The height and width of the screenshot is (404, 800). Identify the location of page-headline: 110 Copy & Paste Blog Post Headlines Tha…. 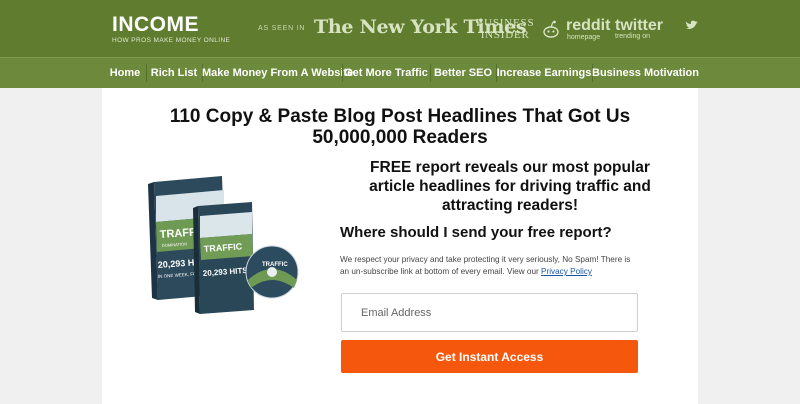
(400, 127).